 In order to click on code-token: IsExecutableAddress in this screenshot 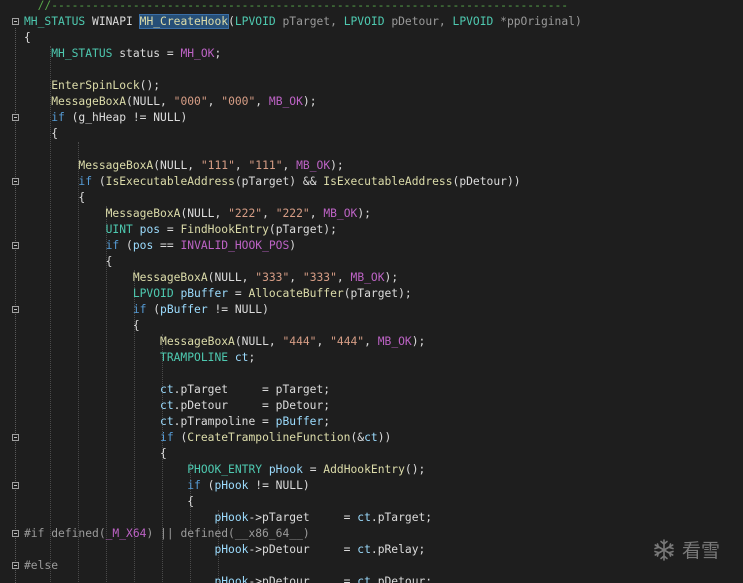, I will do `click(388, 181)`.